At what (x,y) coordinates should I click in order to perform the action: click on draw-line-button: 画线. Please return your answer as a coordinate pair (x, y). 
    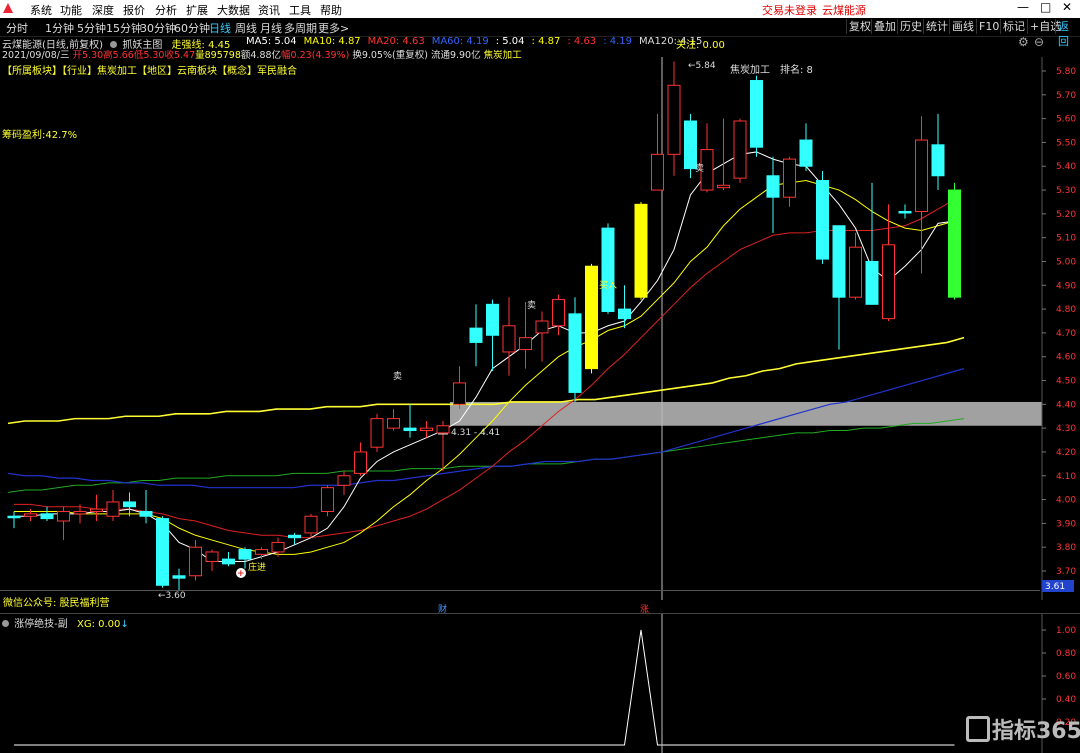
    Looking at the image, I should click on (962, 26).